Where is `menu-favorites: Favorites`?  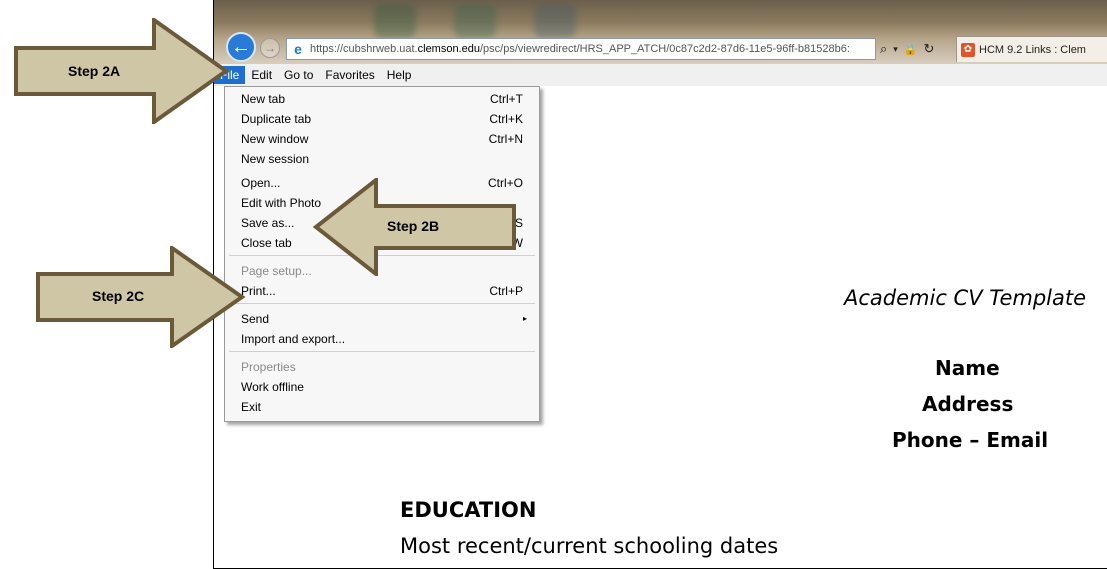 menu-favorites: Favorites is located at coordinates (349, 75).